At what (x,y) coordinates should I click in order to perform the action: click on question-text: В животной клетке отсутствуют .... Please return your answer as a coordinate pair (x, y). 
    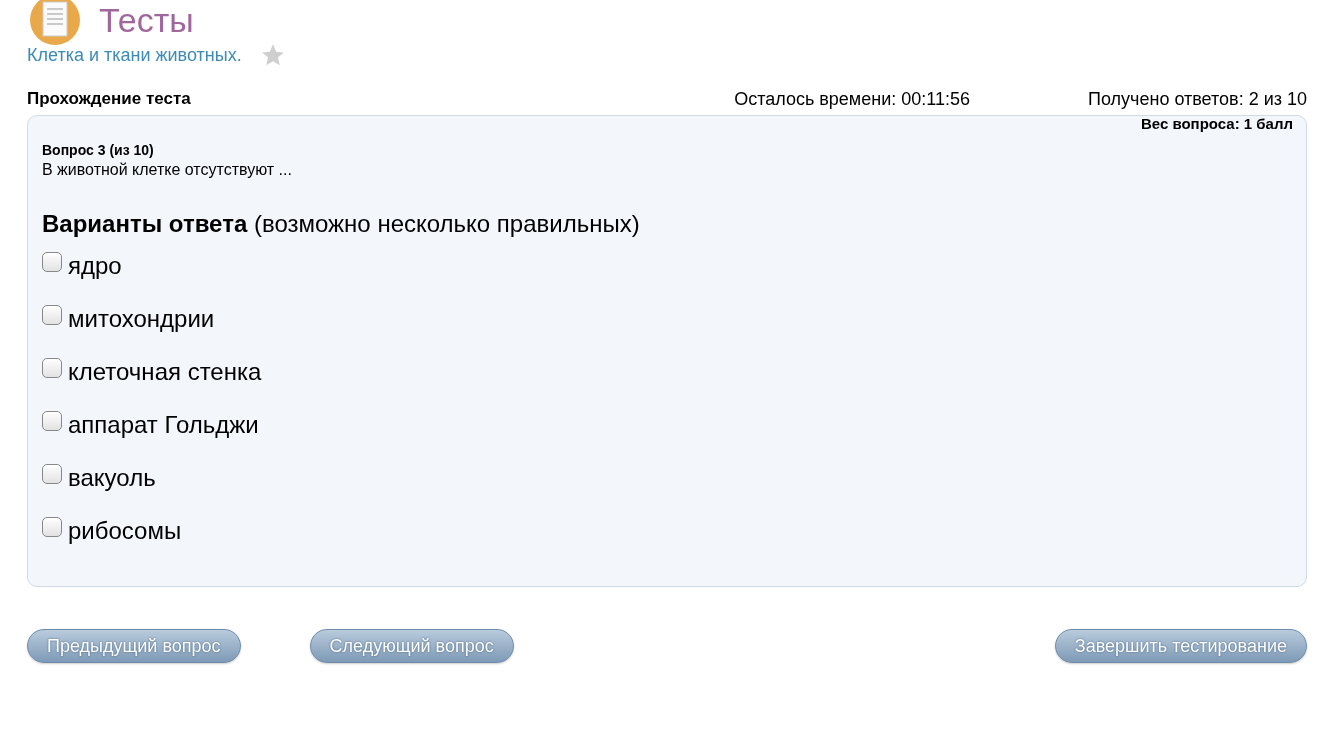
    Looking at the image, I should click on (167, 170).